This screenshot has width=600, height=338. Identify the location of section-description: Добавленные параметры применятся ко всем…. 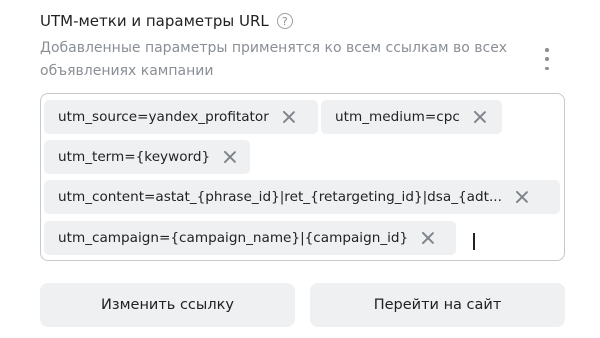
(274, 59).